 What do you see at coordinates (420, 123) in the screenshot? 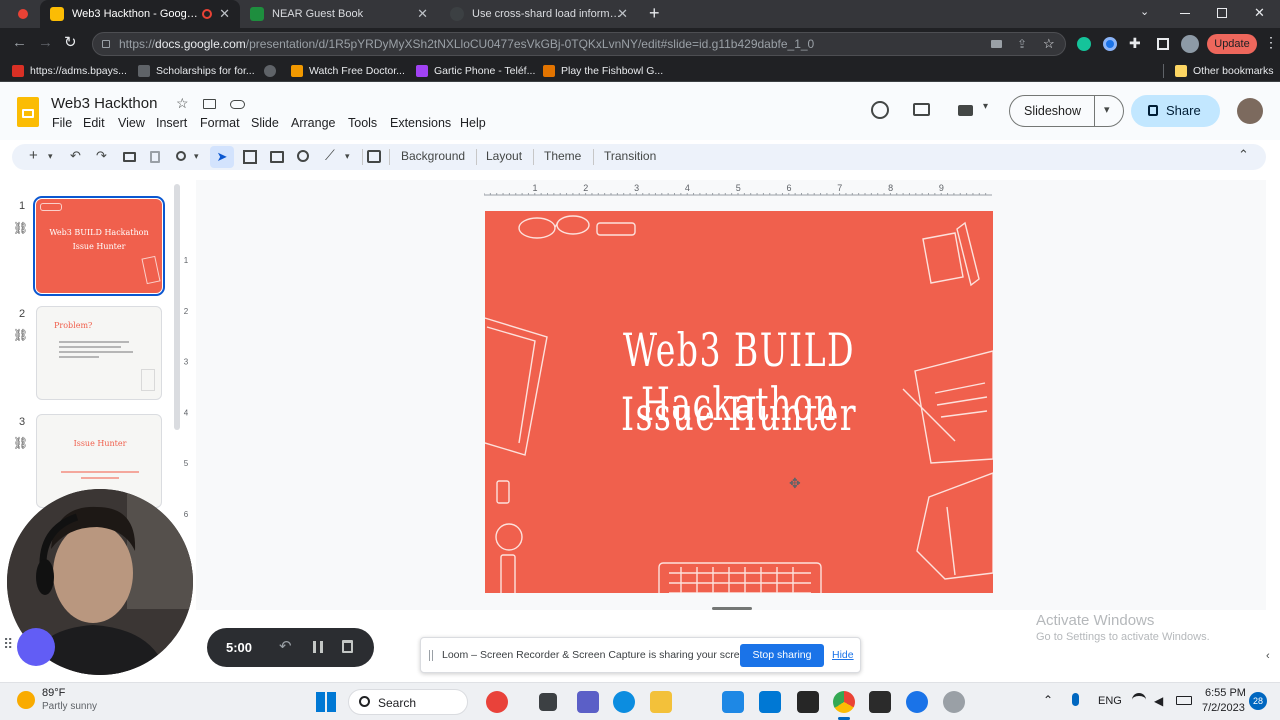
I see `menu-extensions: Extensions` at bounding box center [420, 123].